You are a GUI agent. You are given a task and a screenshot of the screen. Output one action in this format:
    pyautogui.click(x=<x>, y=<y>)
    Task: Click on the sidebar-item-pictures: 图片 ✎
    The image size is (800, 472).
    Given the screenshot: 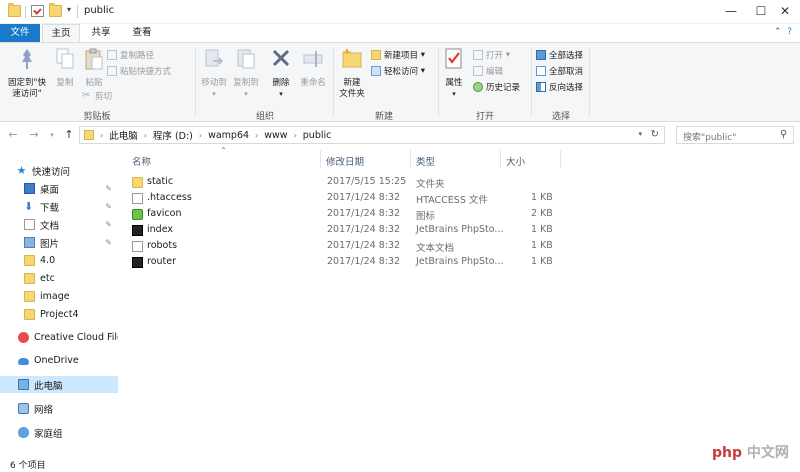 What is the action you would take?
    pyautogui.click(x=59, y=242)
    